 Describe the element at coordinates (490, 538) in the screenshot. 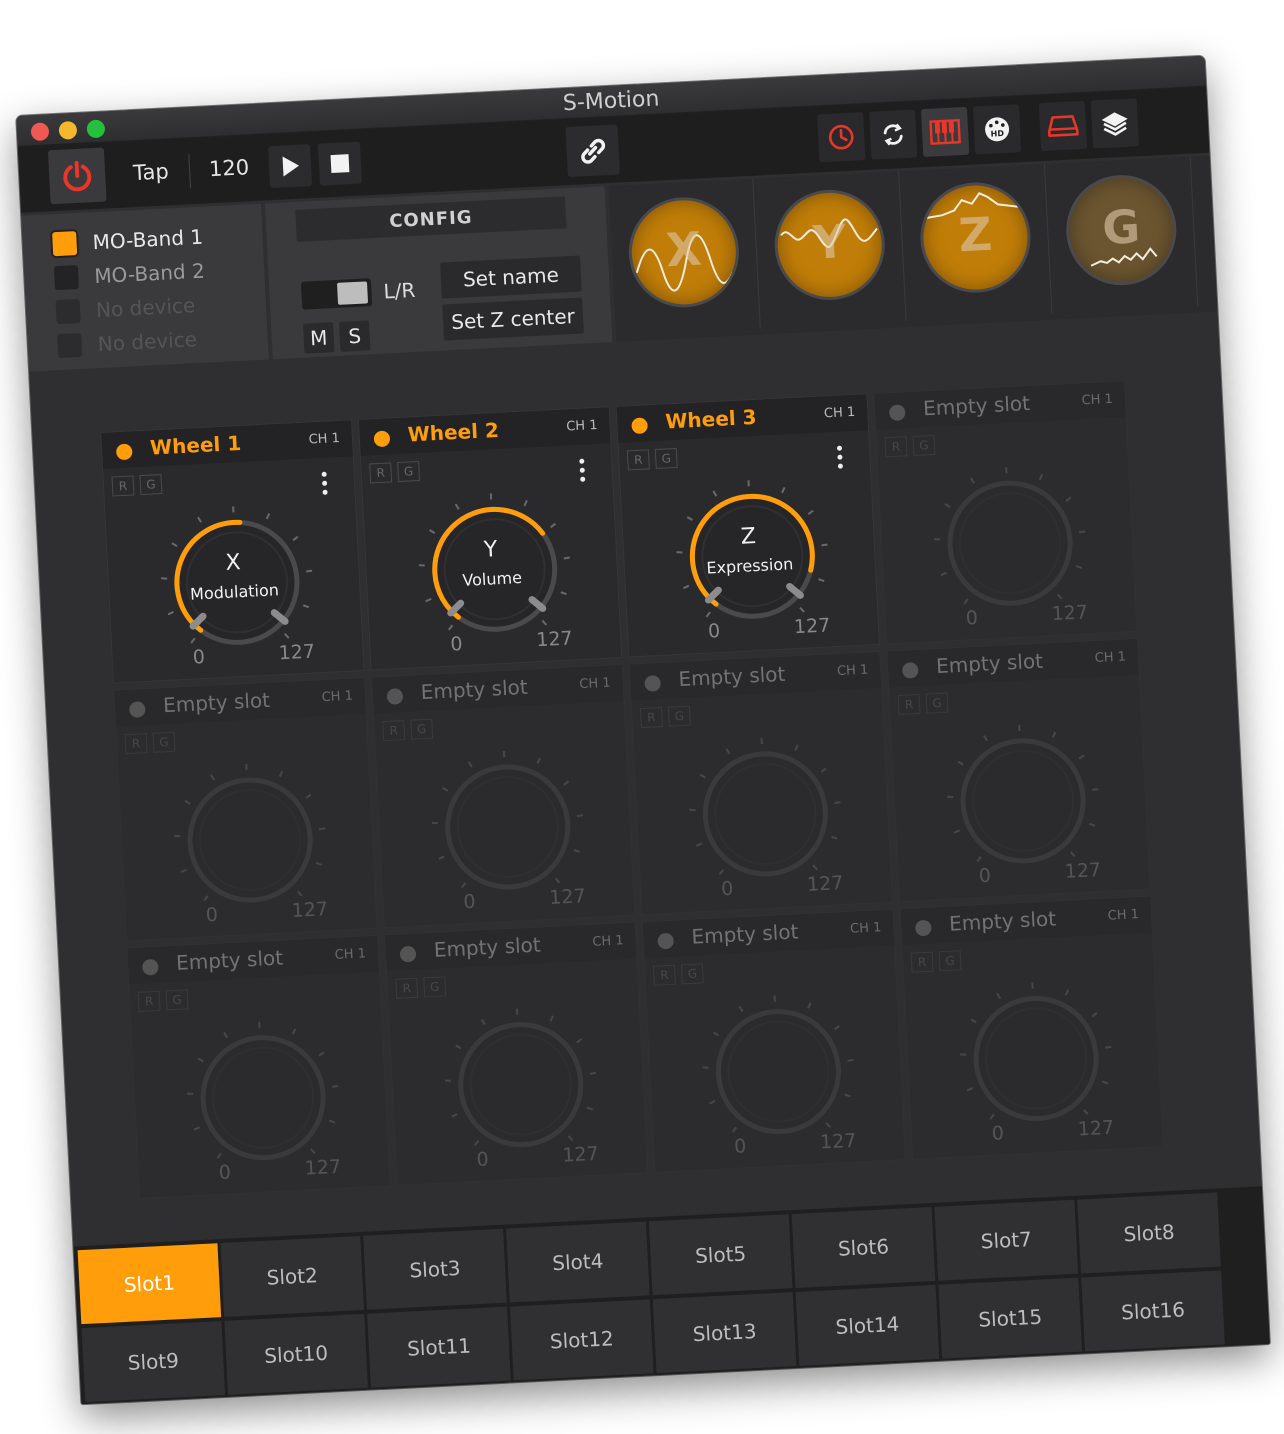

I see `wheel-slot: Wheel 2 CH 1 R G 0 127 Y Volume` at that location.